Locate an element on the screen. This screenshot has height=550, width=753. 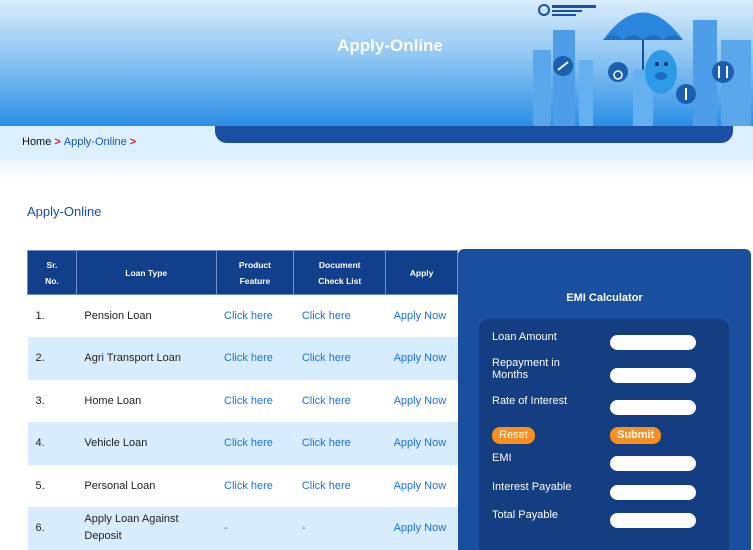
wheelchair-icon is located at coordinates (618, 72).